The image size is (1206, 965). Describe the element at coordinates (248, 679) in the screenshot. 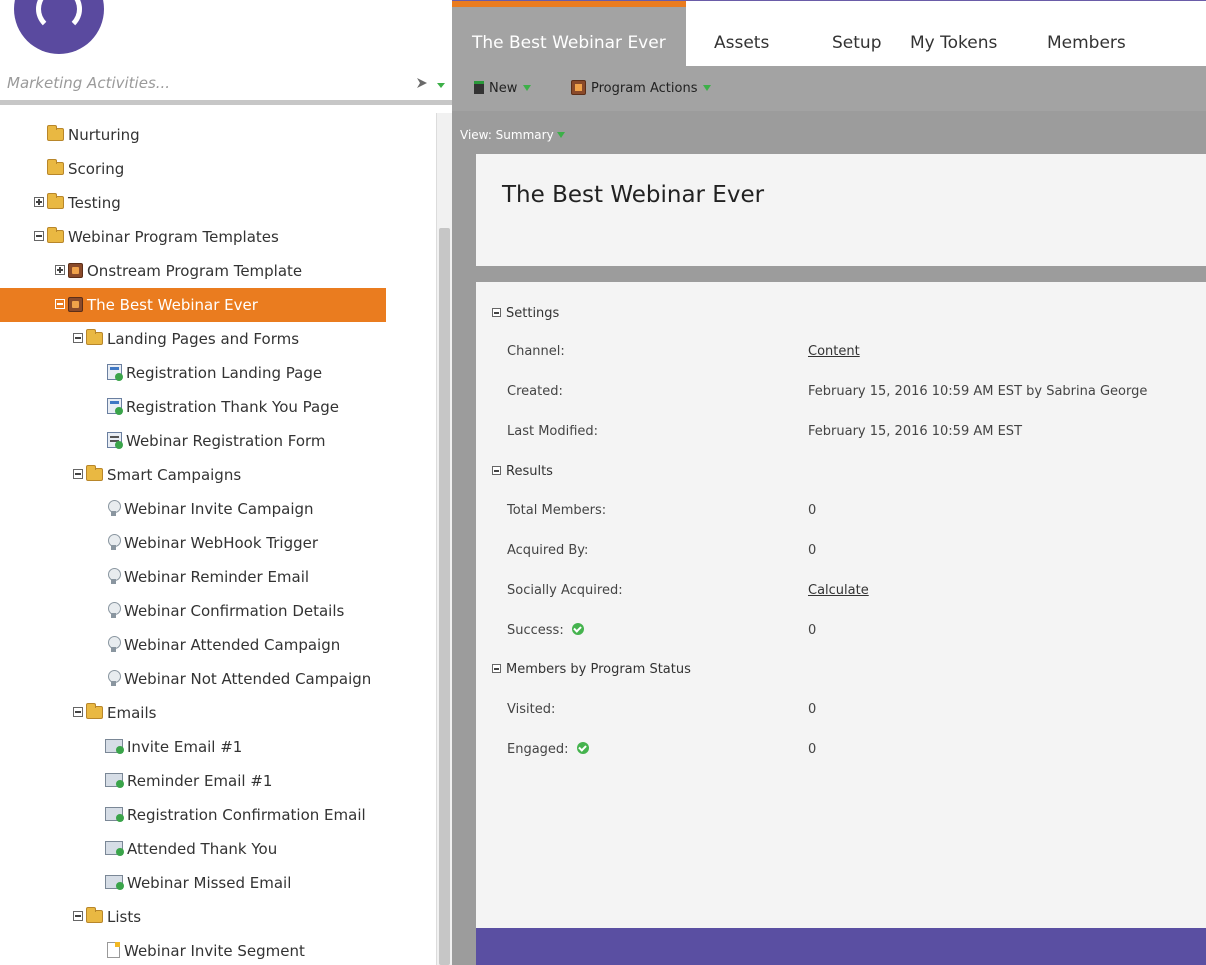

I see `tree-item-label: Webinar Not Attended Campaign` at that location.